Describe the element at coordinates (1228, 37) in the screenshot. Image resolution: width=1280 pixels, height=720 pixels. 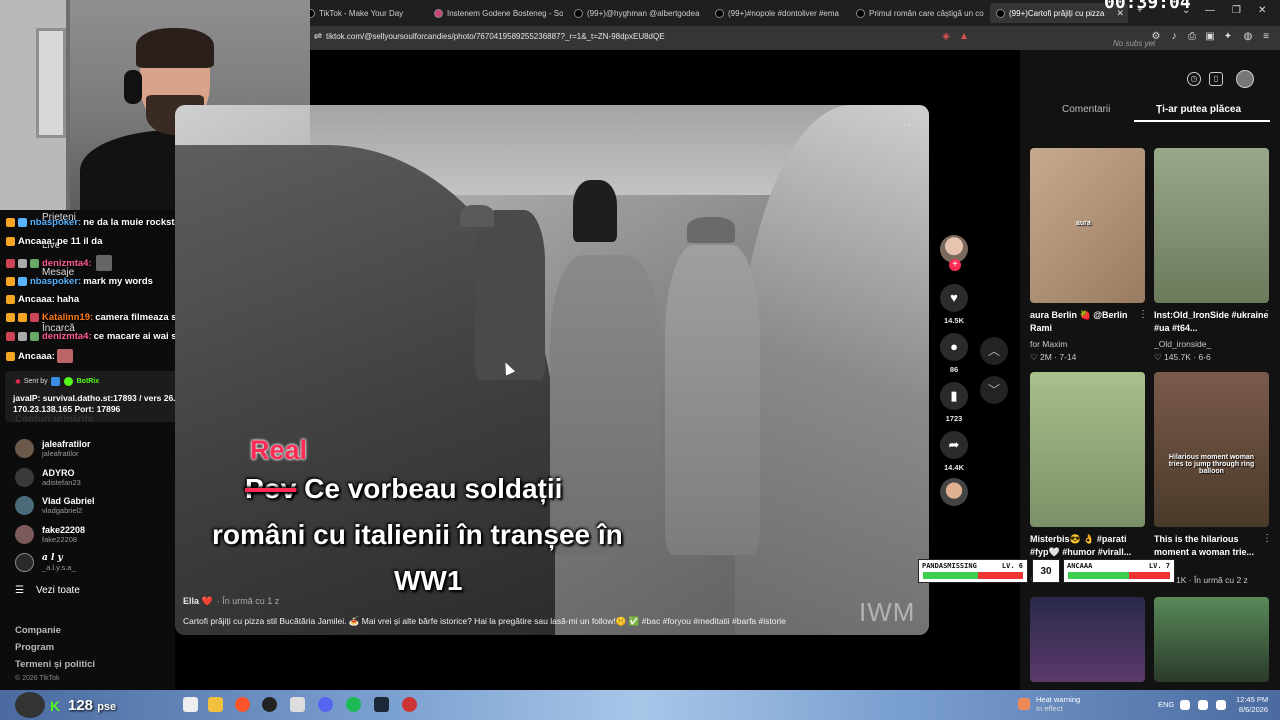
I see `ai-icon: ✦` at that location.